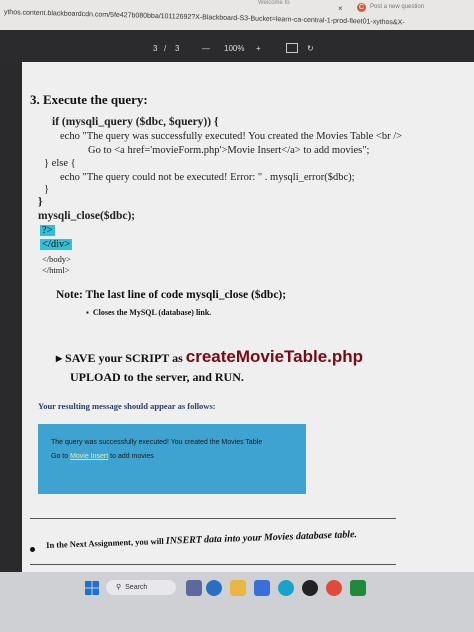 The height and width of the screenshot is (632, 474). Describe the element at coordinates (32, 549) in the screenshot. I see `bullet-dot` at that location.